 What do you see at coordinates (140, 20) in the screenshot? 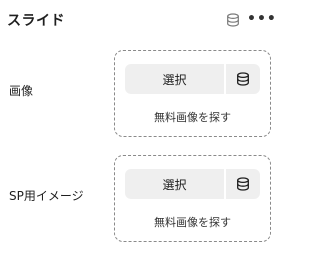
I see `panel-header: スライド •••` at bounding box center [140, 20].